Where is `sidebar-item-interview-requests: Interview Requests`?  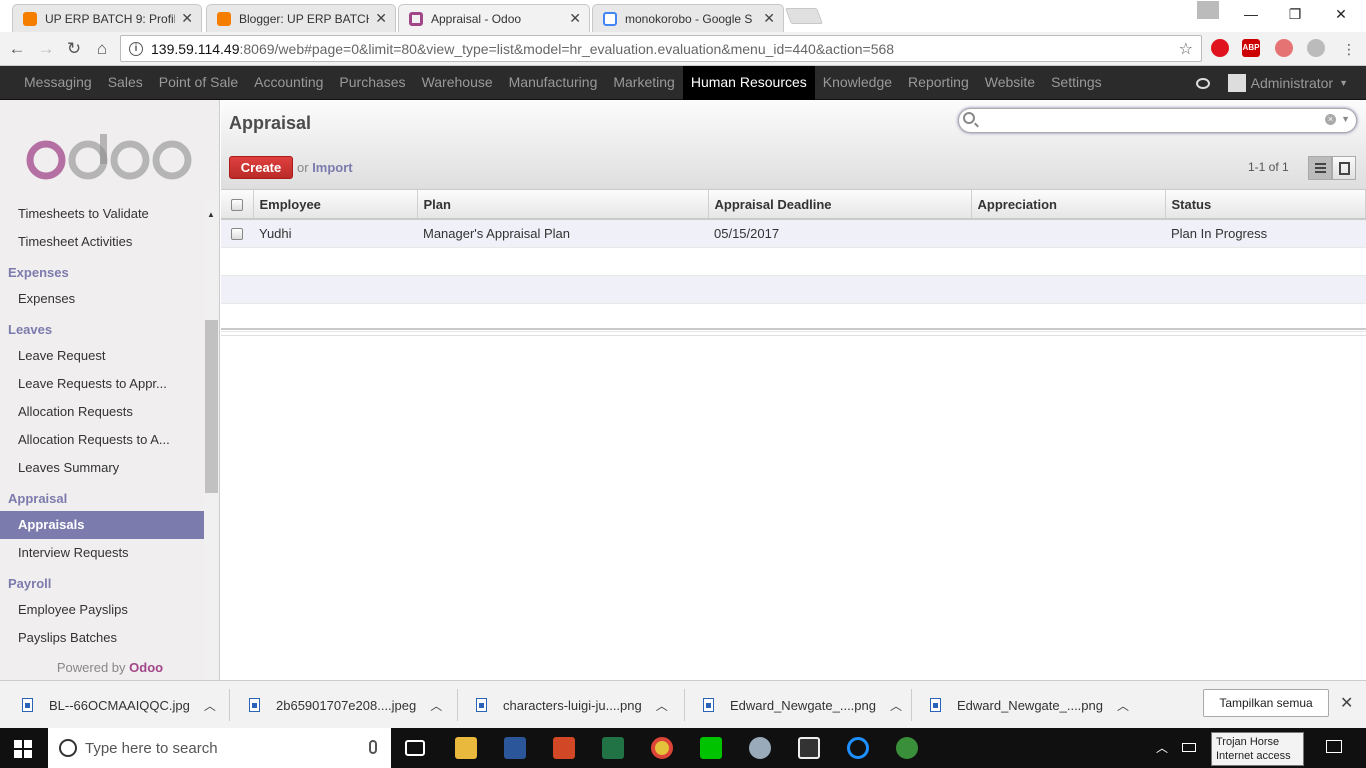
sidebar-item-interview-requests: Interview Requests is located at coordinates (102, 553).